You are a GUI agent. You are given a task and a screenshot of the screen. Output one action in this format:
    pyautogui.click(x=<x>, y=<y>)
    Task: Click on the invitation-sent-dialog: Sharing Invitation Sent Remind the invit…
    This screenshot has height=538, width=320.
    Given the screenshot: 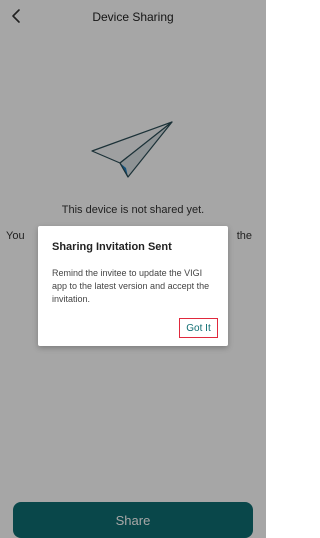 What is the action you would take?
    pyautogui.click(x=133, y=286)
    